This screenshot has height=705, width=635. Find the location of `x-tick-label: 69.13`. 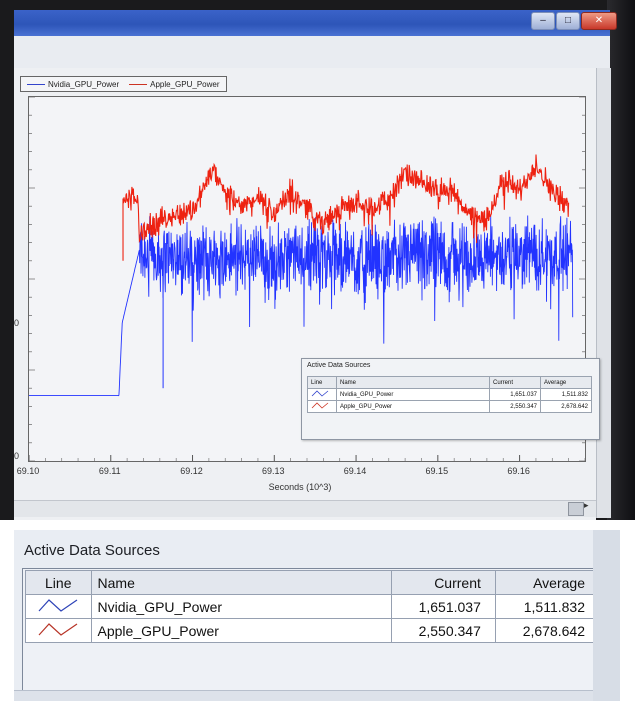

x-tick-label: 69.13 is located at coordinates (273, 471).